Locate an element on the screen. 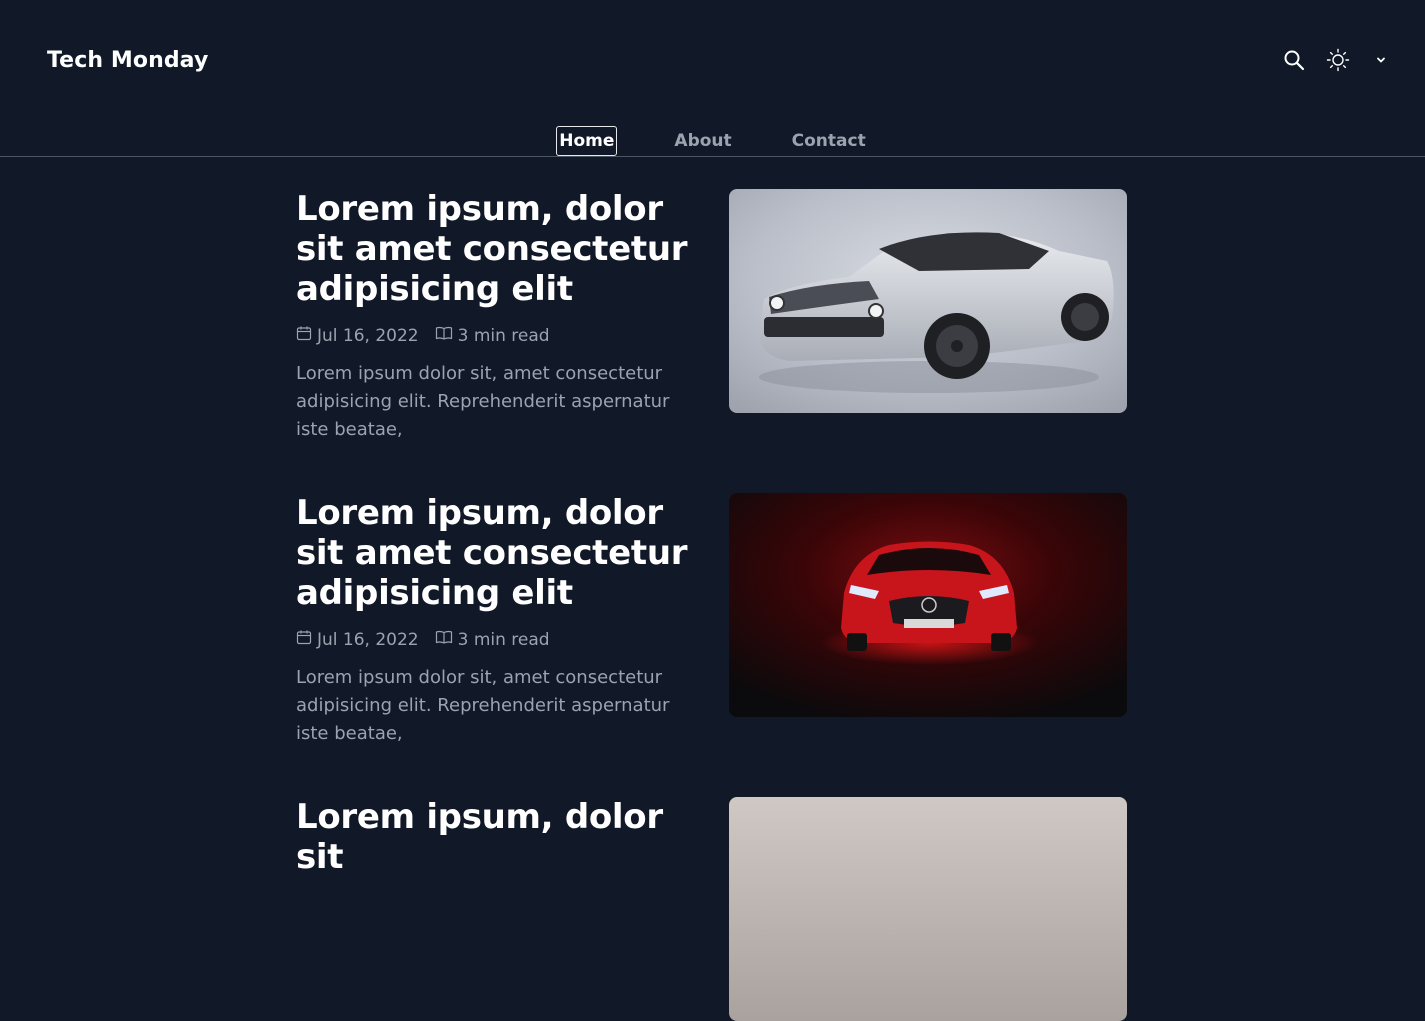 This screenshot has height=1021, width=1425. post-text: Lorem ipsum, dolor sit is located at coordinates (496, 837).